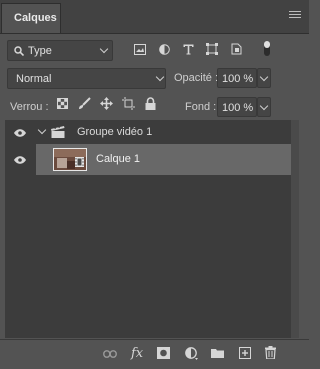 The width and height of the screenshot is (320, 369). Describe the element at coordinates (212, 49) in the screenshot. I see `shape-layer-filter-icon` at that location.